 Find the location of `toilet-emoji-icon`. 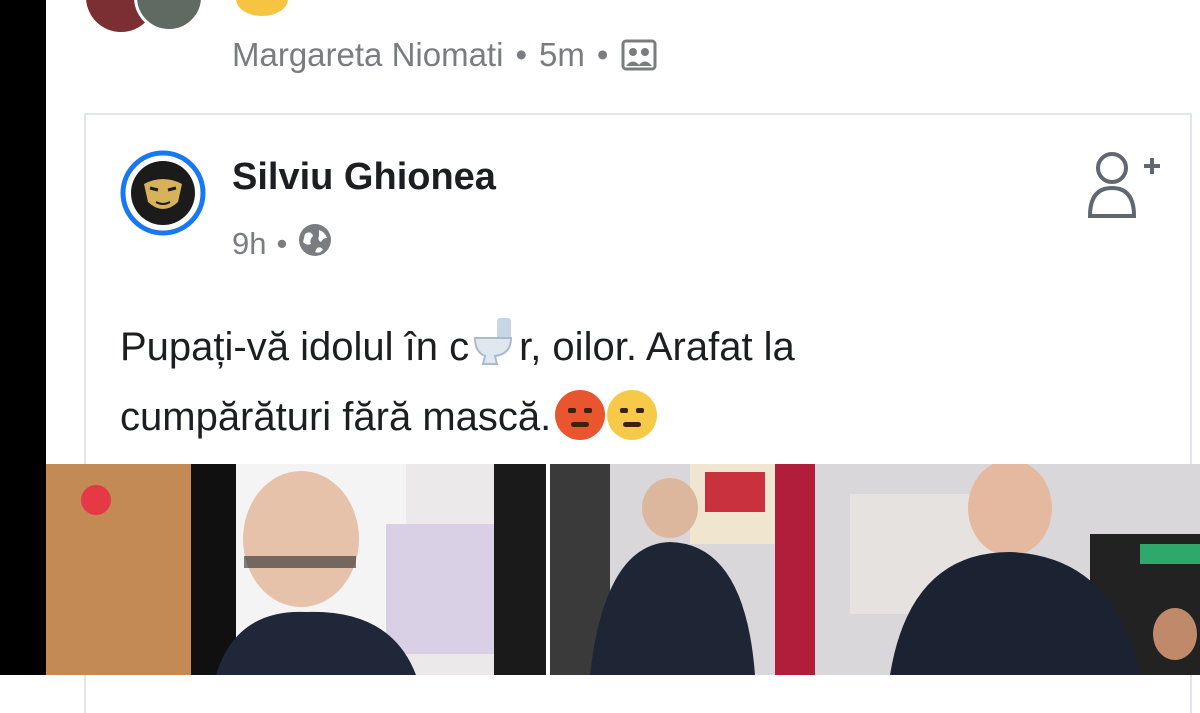

toilet-emoji-icon is located at coordinates (494, 350).